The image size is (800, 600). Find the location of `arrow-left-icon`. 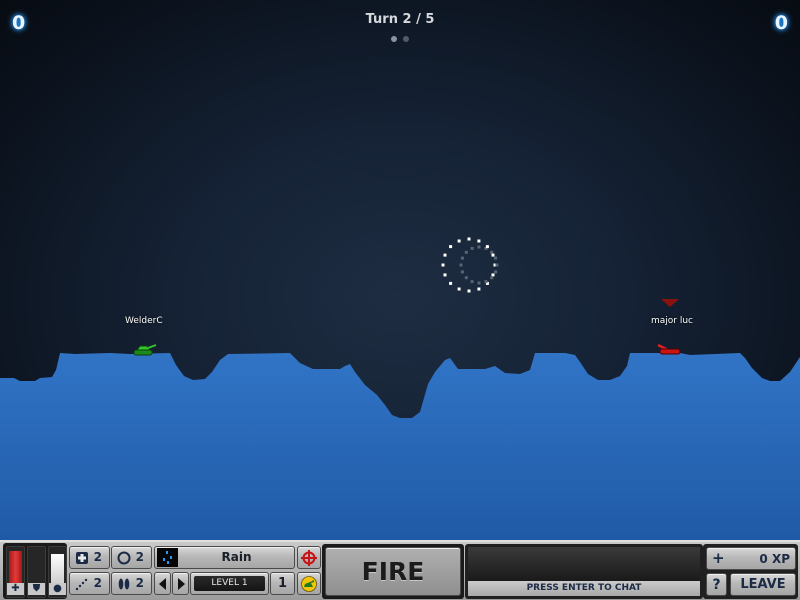

arrow-left-icon is located at coordinates (162, 584).